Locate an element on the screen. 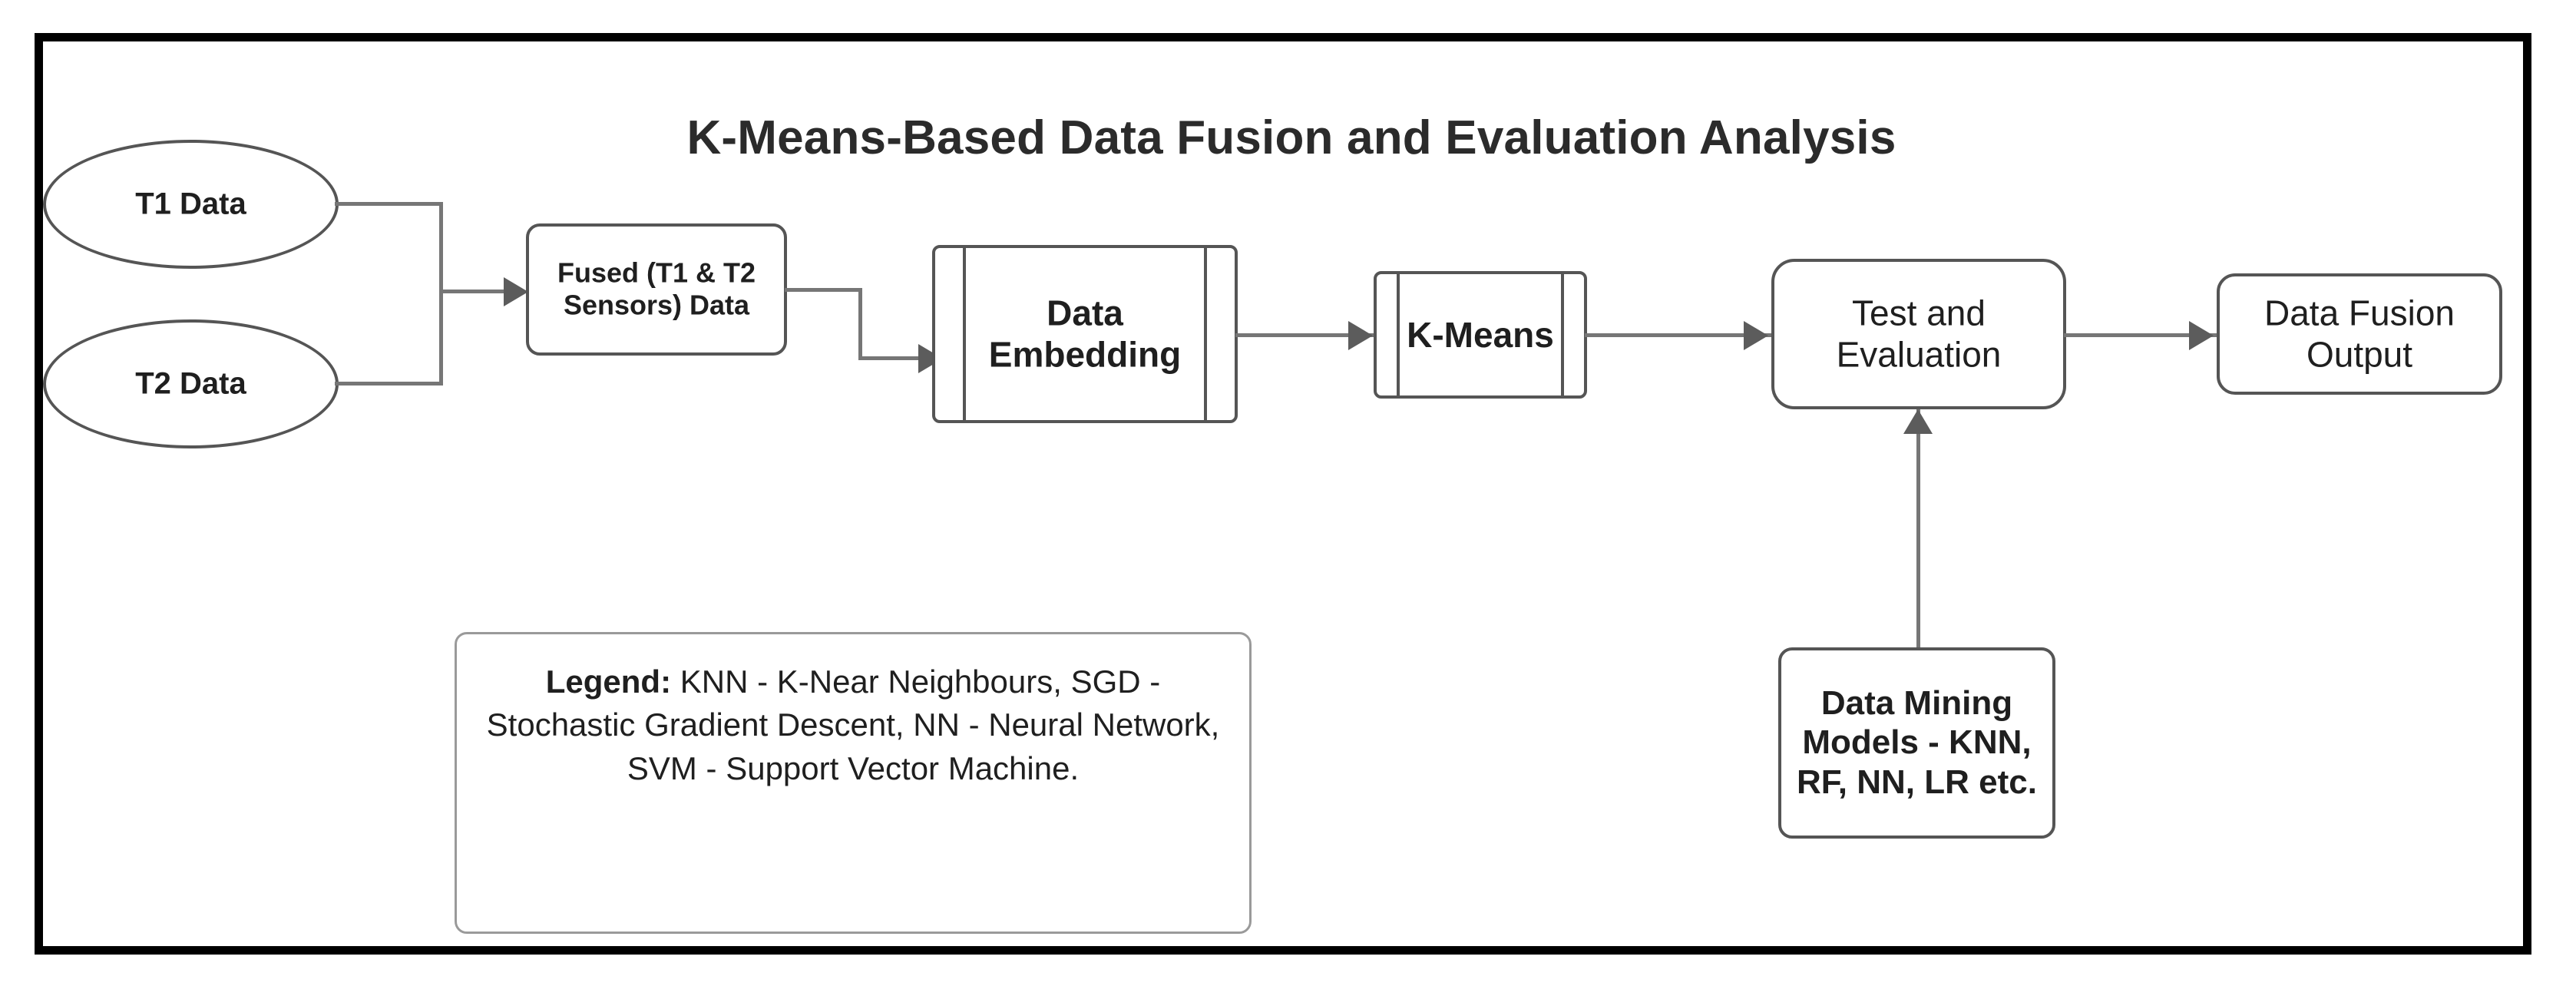 This screenshot has width=2576, height=1006. node-data-fusion-output-label: Data Fusion Output is located at coordinates (2359, 335).